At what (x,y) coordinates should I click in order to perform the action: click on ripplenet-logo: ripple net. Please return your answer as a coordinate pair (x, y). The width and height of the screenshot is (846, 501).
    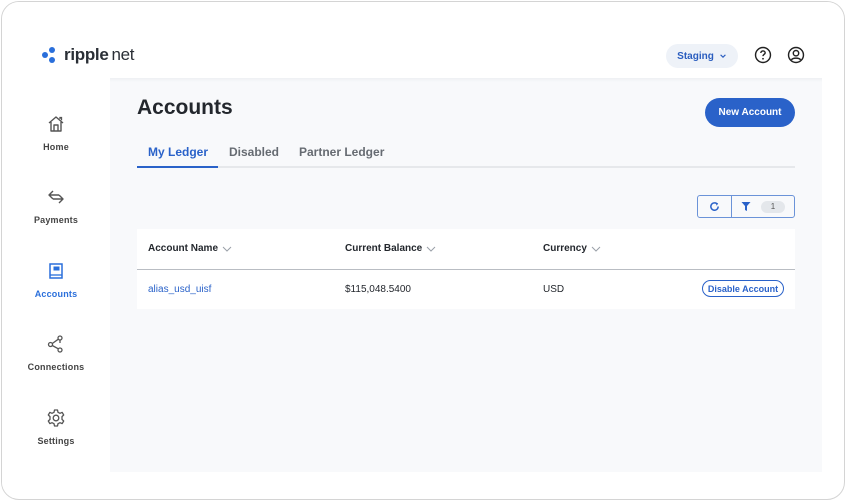
    Looking at the image, I should click on (88, 55).